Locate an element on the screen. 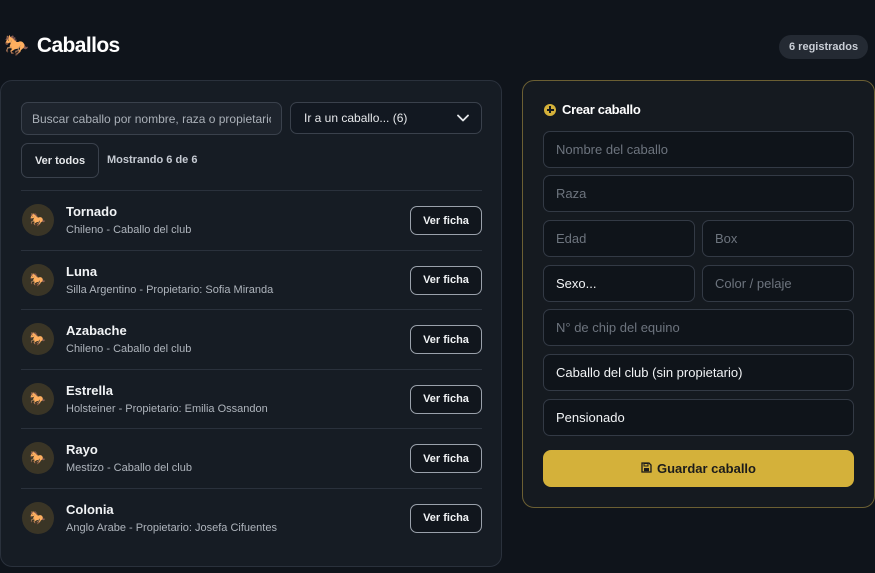 This screenshot has height=573, width=875. page-title: Caballos is located at coordinates (78, 45).